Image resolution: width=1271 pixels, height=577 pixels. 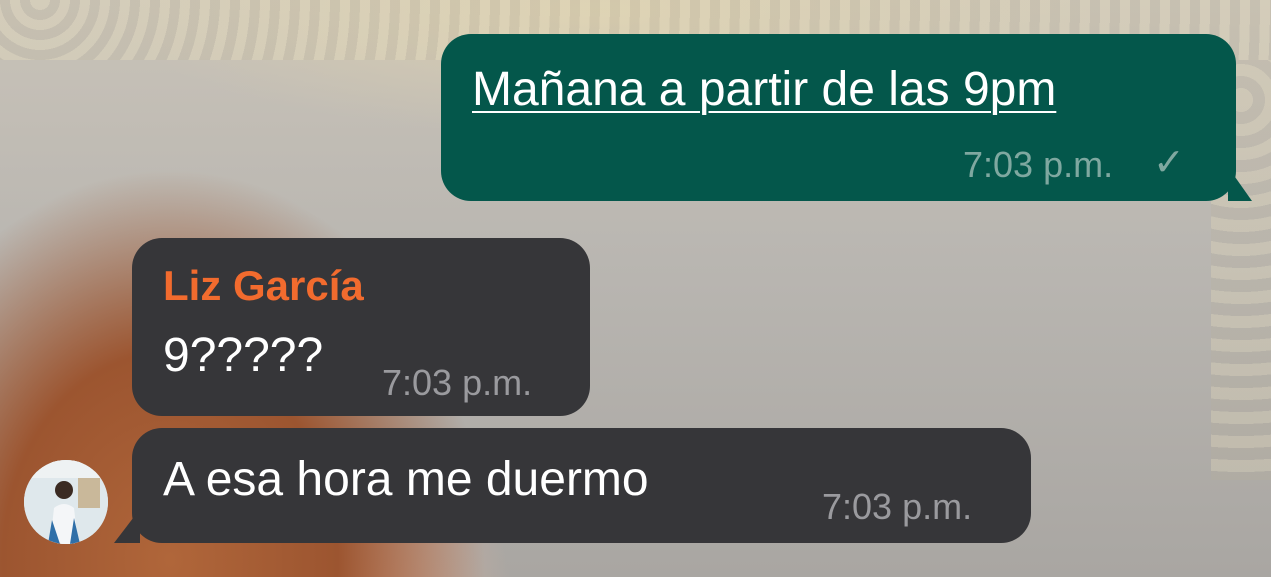 What do you see at coordinates (1169, 163) in the screenshot?
I see `single-check-icon: ✓` at bounding box center [1169, 163].